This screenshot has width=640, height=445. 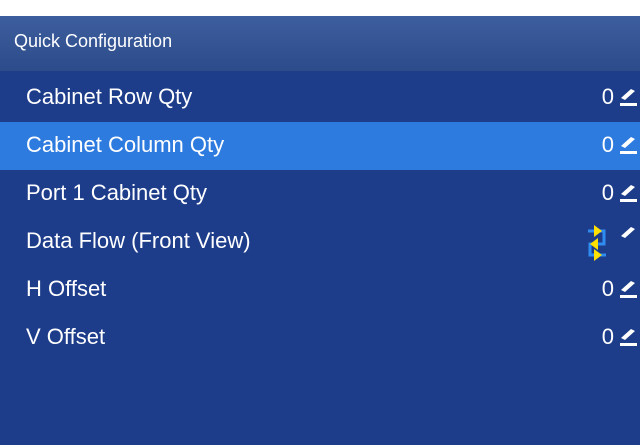 What do you see at coordinates (93, 41) in the screenshot?
I see `panel-title: Quick Configuration` at bounding box center [93, 41].